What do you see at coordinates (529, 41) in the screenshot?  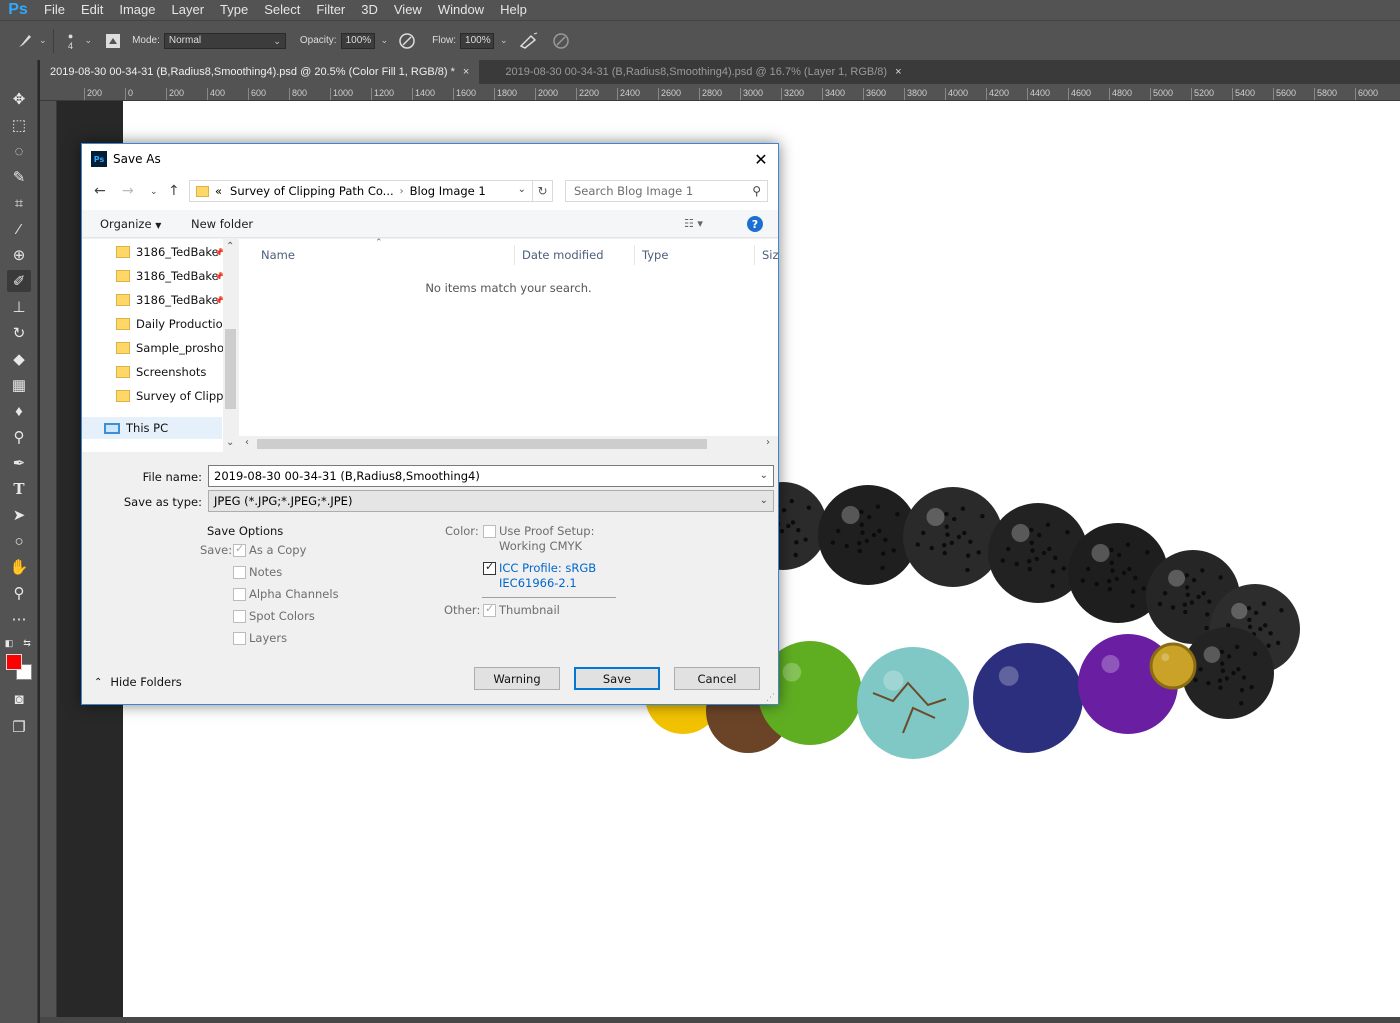 I see `airbrush-icon` at bounding box center [529, 41].